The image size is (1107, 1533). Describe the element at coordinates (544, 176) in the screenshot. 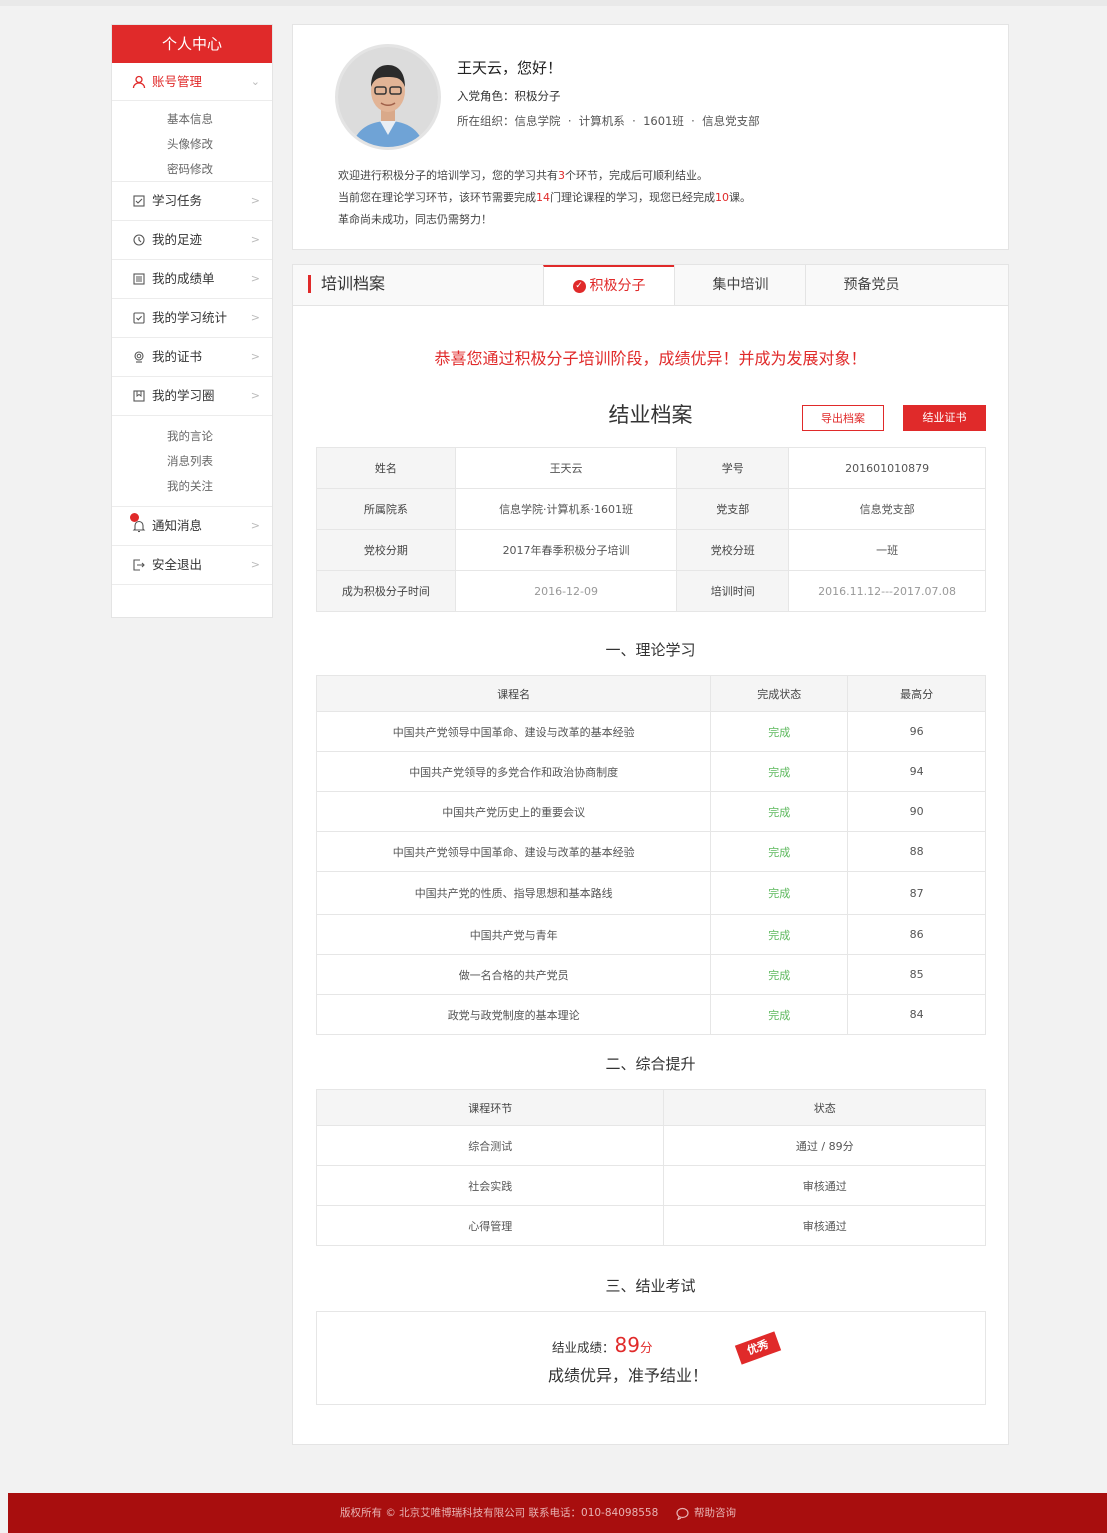

I see `welcome-line-1: 欢迎进行积极分子的培训学习，您的学习共有3个环节，完成后可顺利结业。` at that location.